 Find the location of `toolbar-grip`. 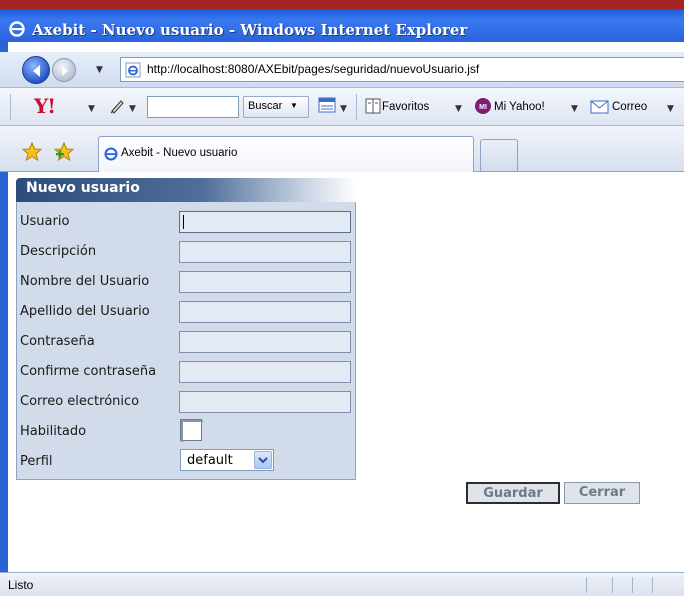

toolbar-grip is located at coordinates (10, 107).